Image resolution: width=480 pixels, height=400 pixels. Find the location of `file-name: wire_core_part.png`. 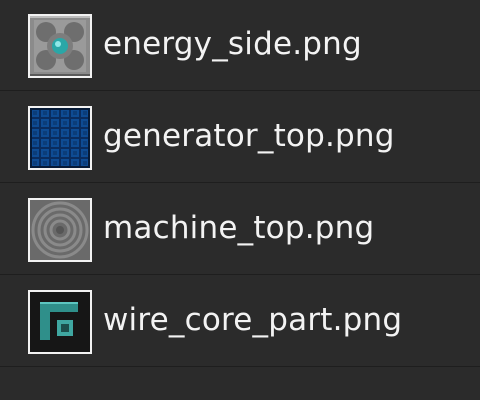

file-name: wire_core_part.png is located at coordinates (253, 320).